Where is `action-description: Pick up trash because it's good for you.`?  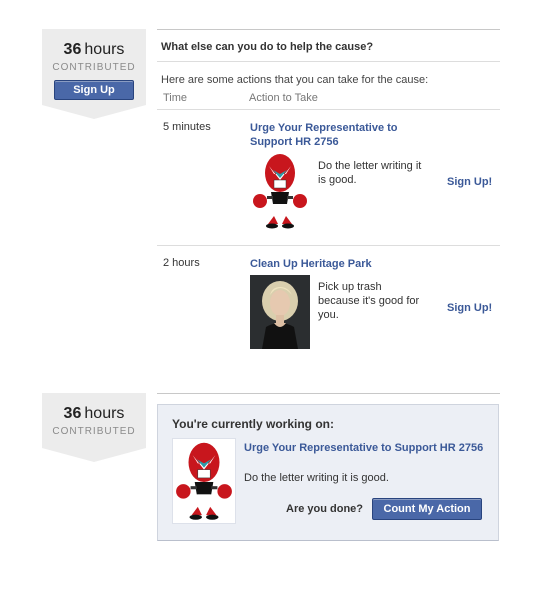 action-description: Pick up trash because it's good for you. is located at coordinates (369, 301).